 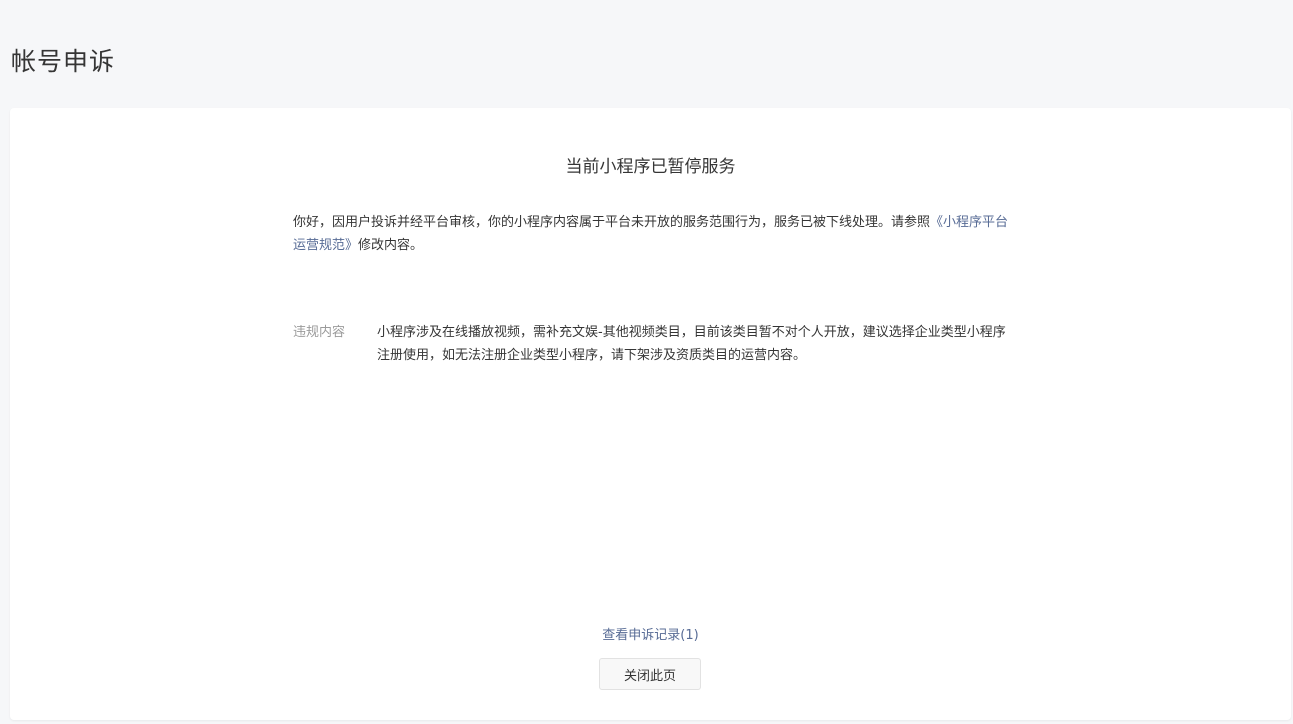 What do you see at coordinates (63, 61) in the screenshot?
I see `page-title: 帐号申诉` at bounding box center [63, 61].